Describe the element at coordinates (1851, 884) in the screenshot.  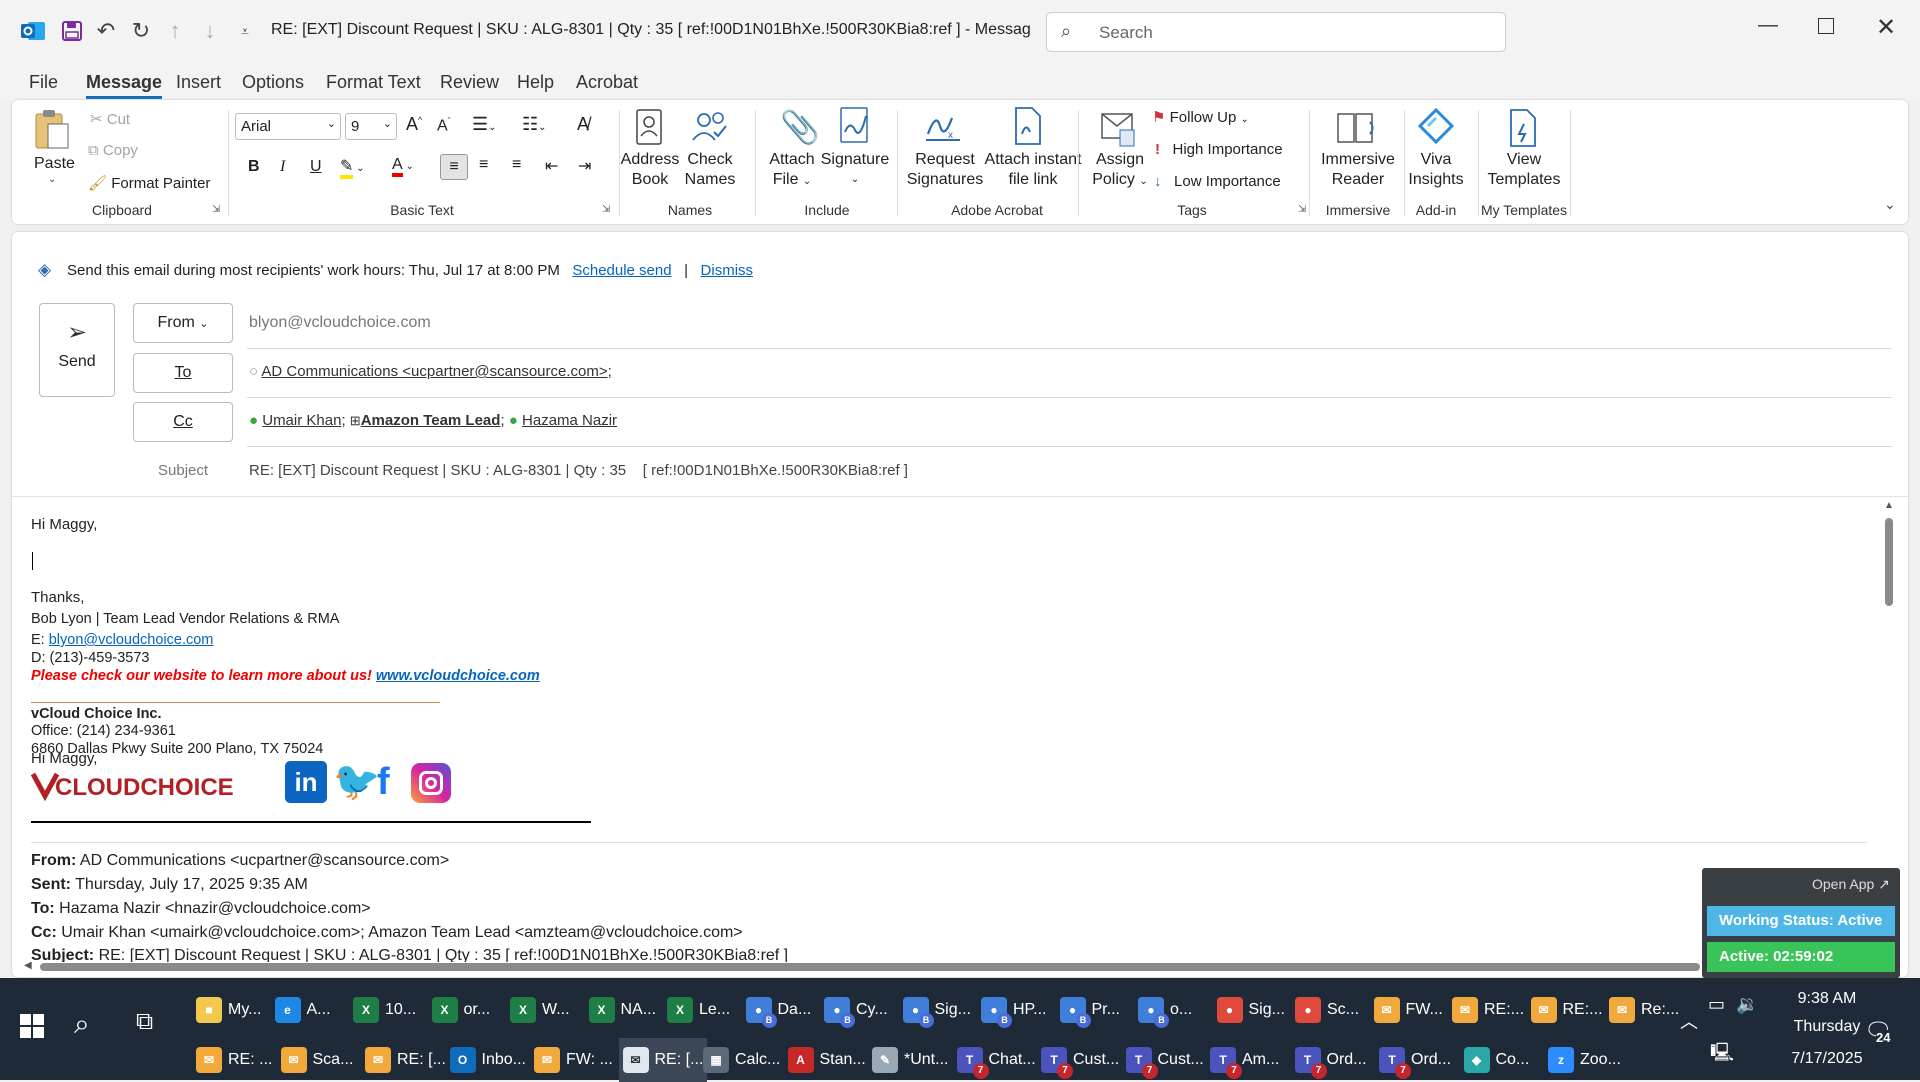
I see `open-app-link: Open App ↗` at that location.